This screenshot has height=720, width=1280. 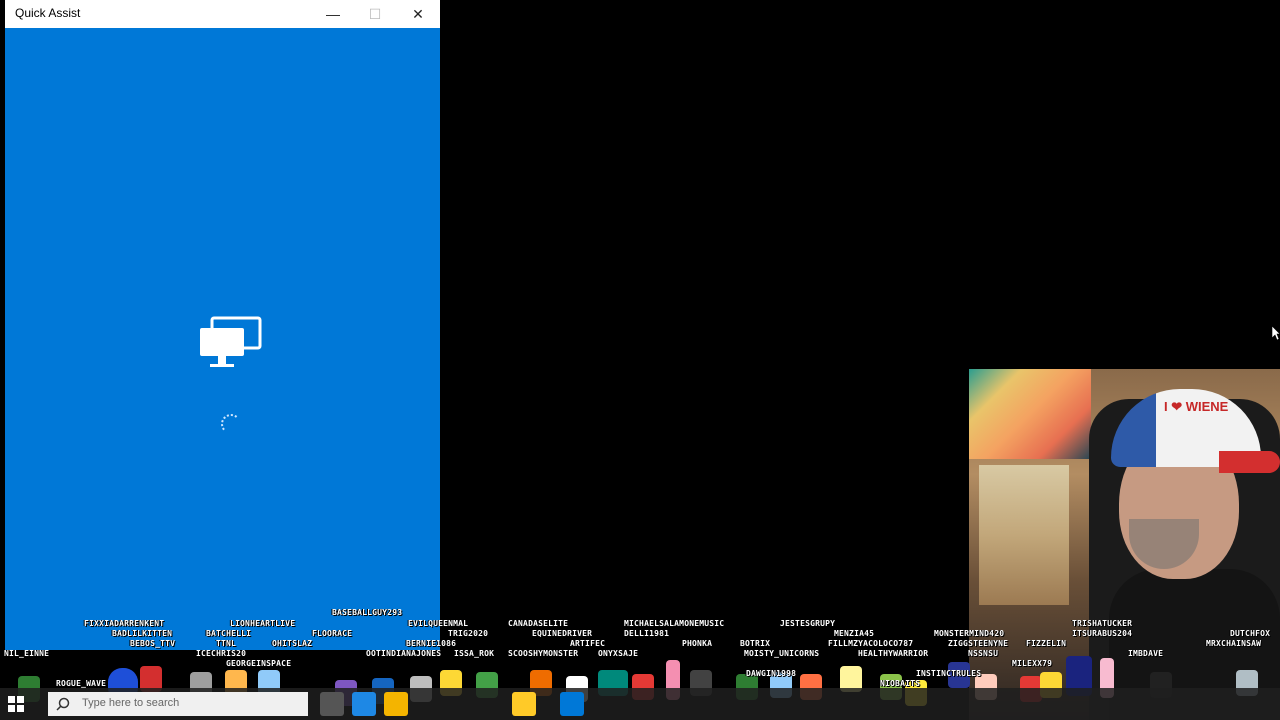 I want to click on chat-username: TRIG2020, so click(x=468, y=633).